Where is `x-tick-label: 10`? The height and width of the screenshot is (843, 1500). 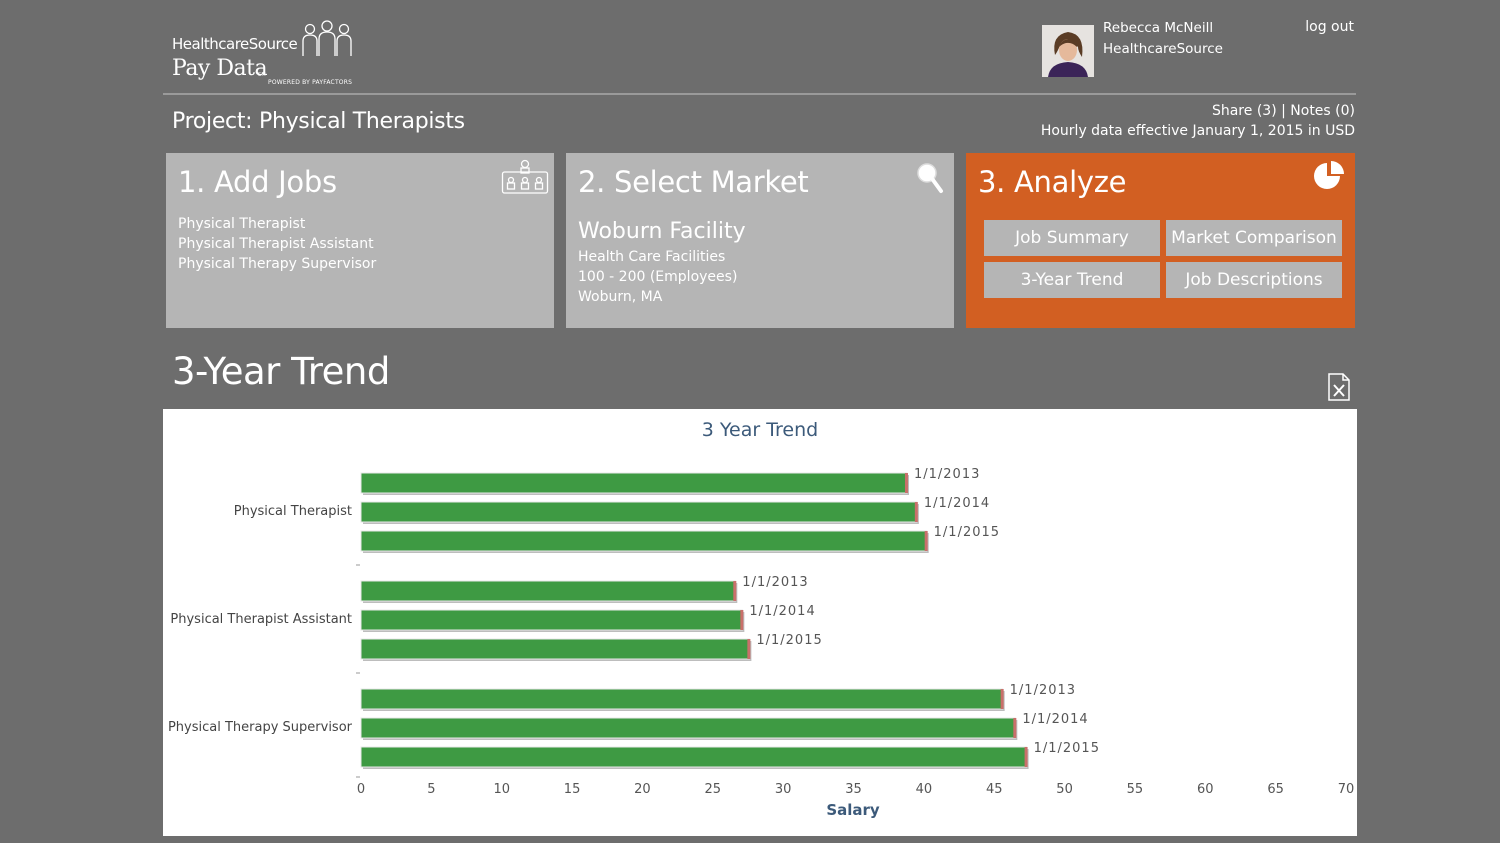 x-tick-label: 10 is located at coordinates (501, 789).